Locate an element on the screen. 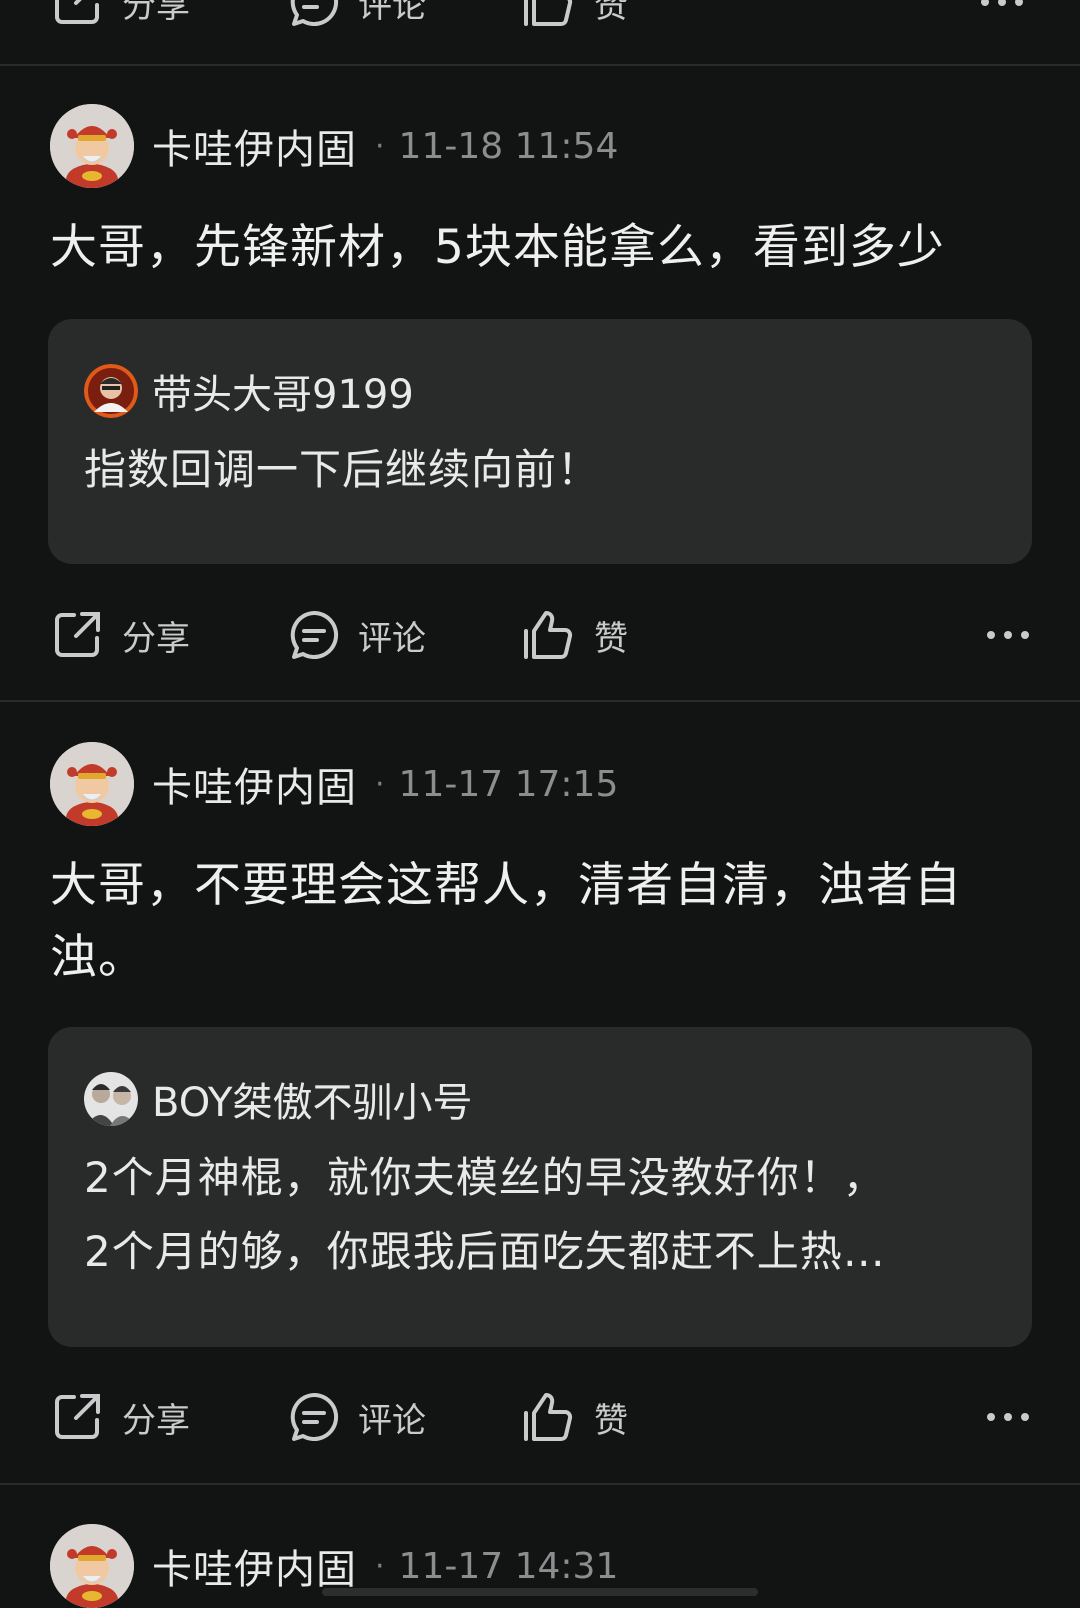  previous-post-actions: 分享 评论 赞 is located at coordinates (540, 15).